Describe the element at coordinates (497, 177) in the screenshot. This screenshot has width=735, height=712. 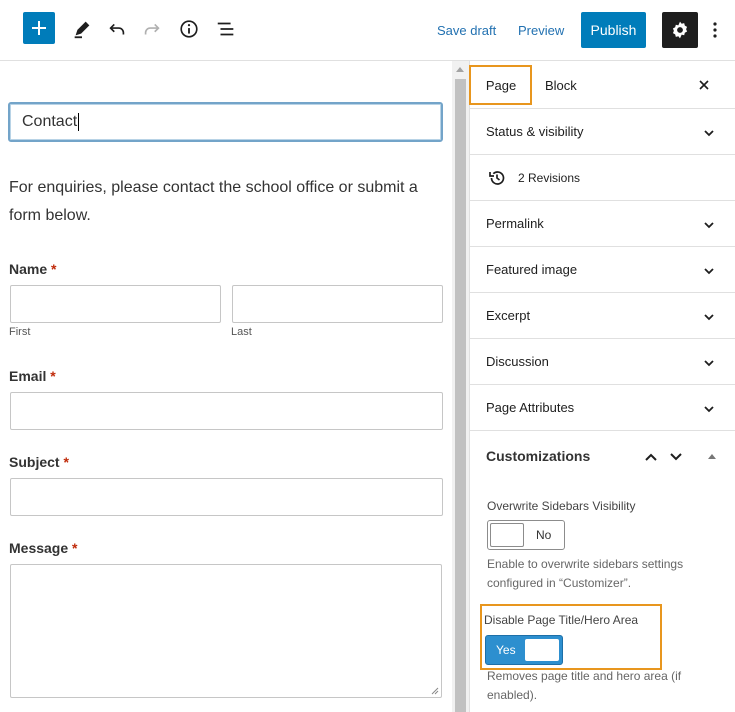
I see `history-icon` at that location.